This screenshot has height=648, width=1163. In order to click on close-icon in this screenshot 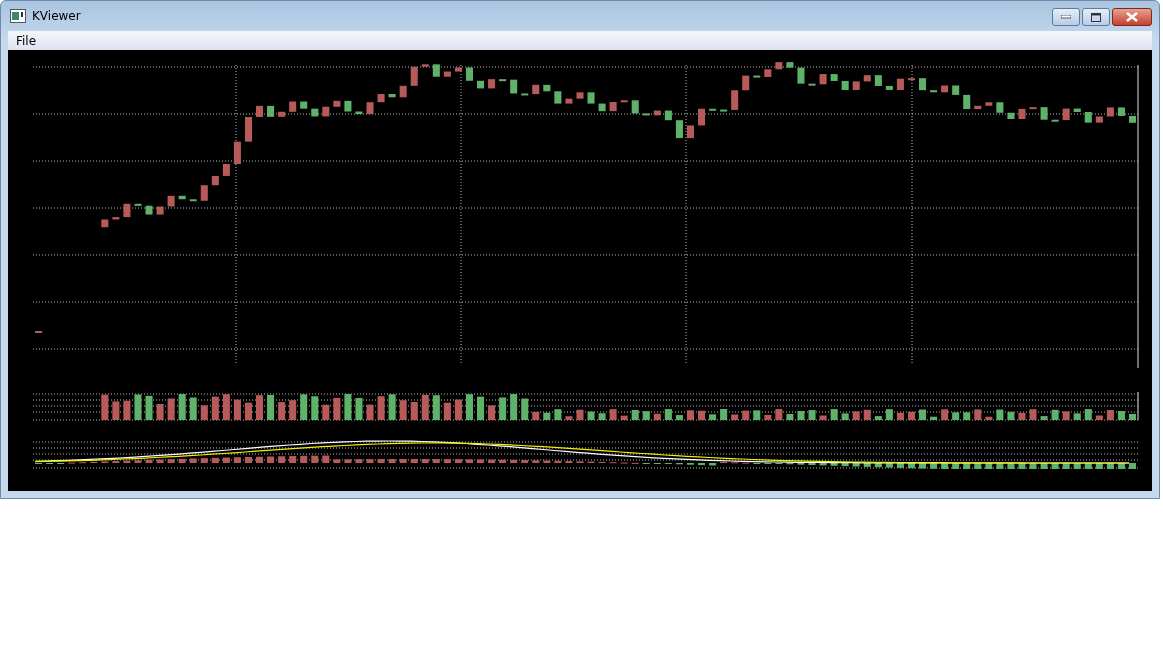, I will do `click(1132, 17)`.